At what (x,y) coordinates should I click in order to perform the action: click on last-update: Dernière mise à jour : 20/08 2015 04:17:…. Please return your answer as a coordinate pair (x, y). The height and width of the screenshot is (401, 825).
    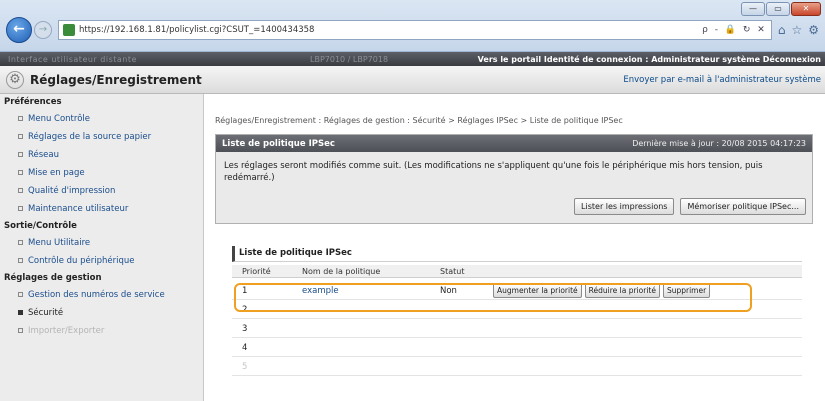
    Looking at the image, I should click on (719, 143).